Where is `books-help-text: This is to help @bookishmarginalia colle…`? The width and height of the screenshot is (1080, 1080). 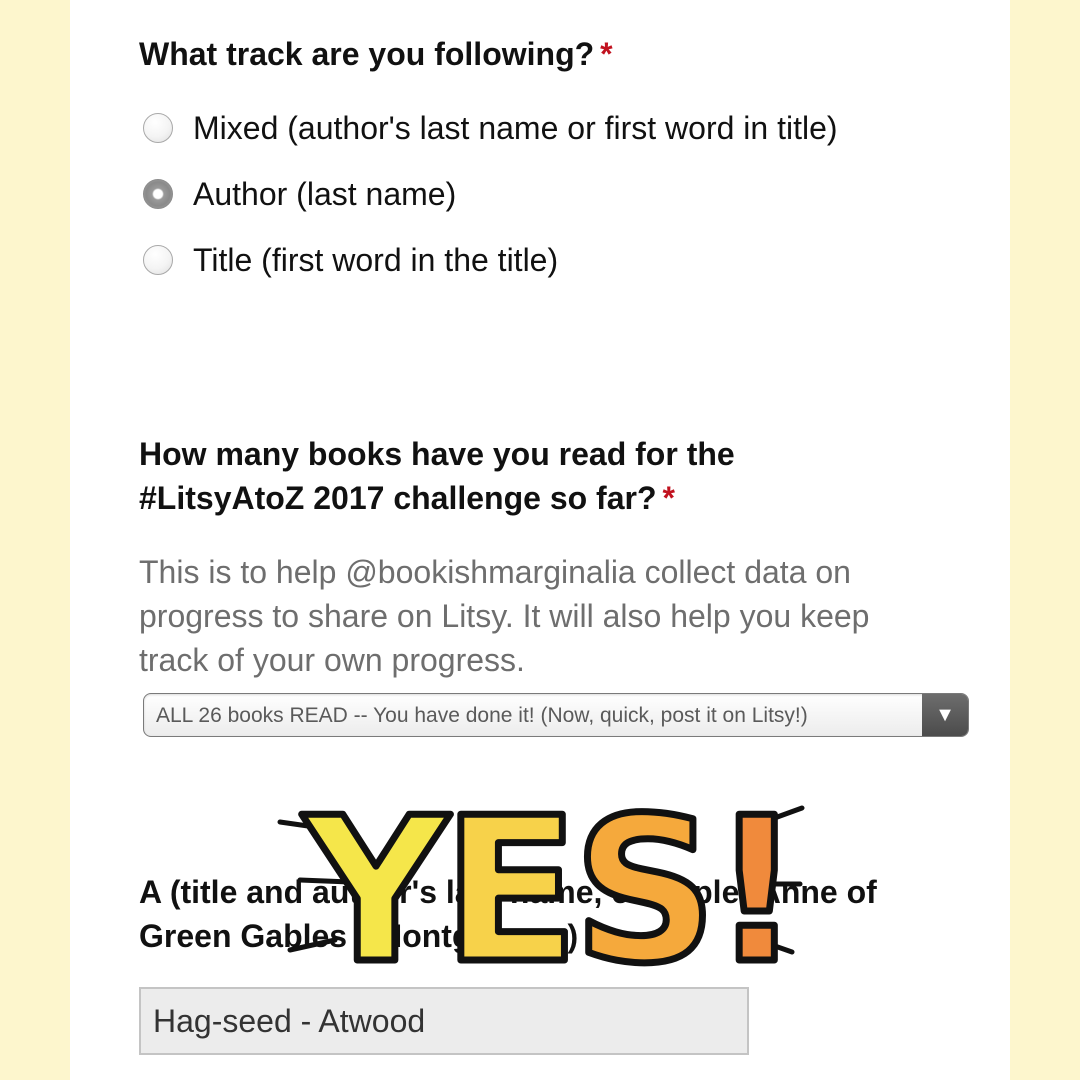 books-help-text: This is to help @bookishmarginalia colle… is located at coordinates (554, 616).